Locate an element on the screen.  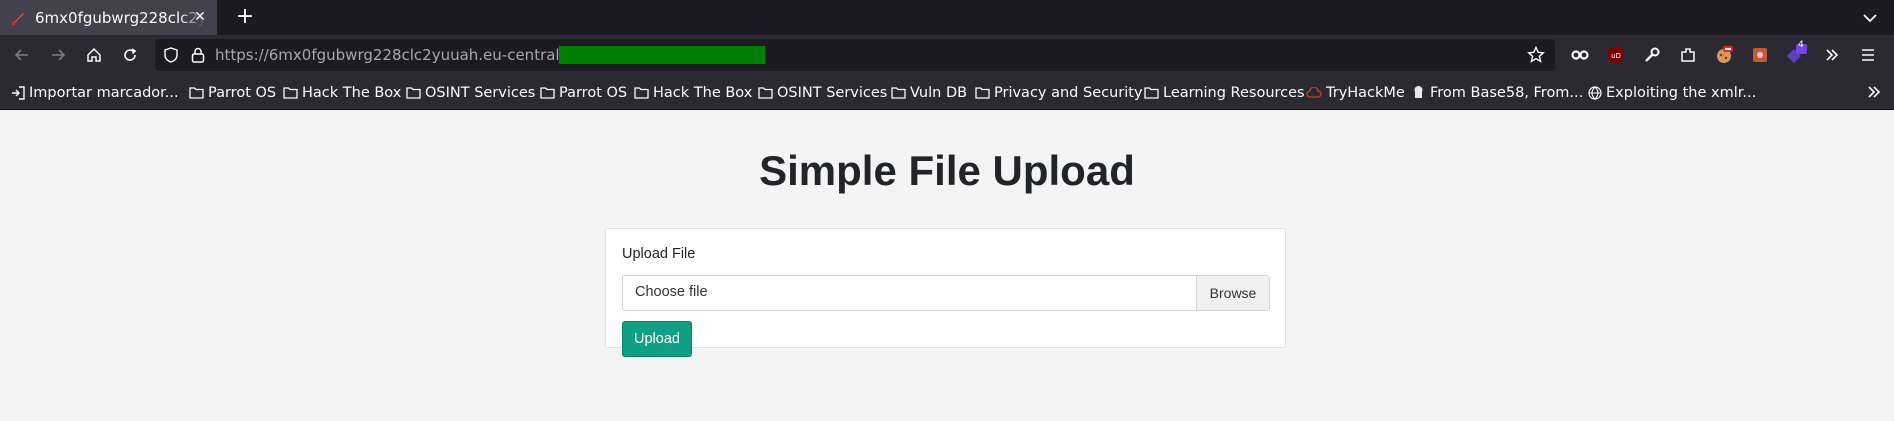
cloud-icon is located at coordinates (1314, 92).